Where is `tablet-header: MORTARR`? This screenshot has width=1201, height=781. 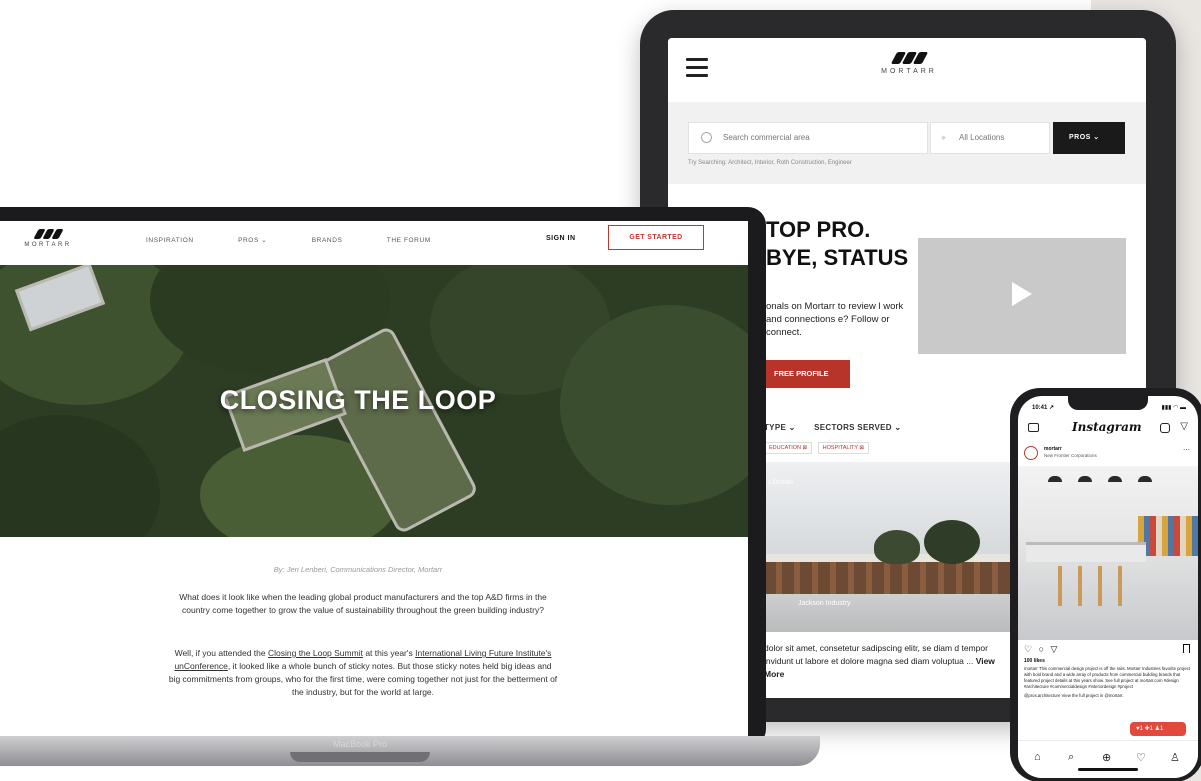
tablet-header: MORTARR is located at coordinates (907, 70).